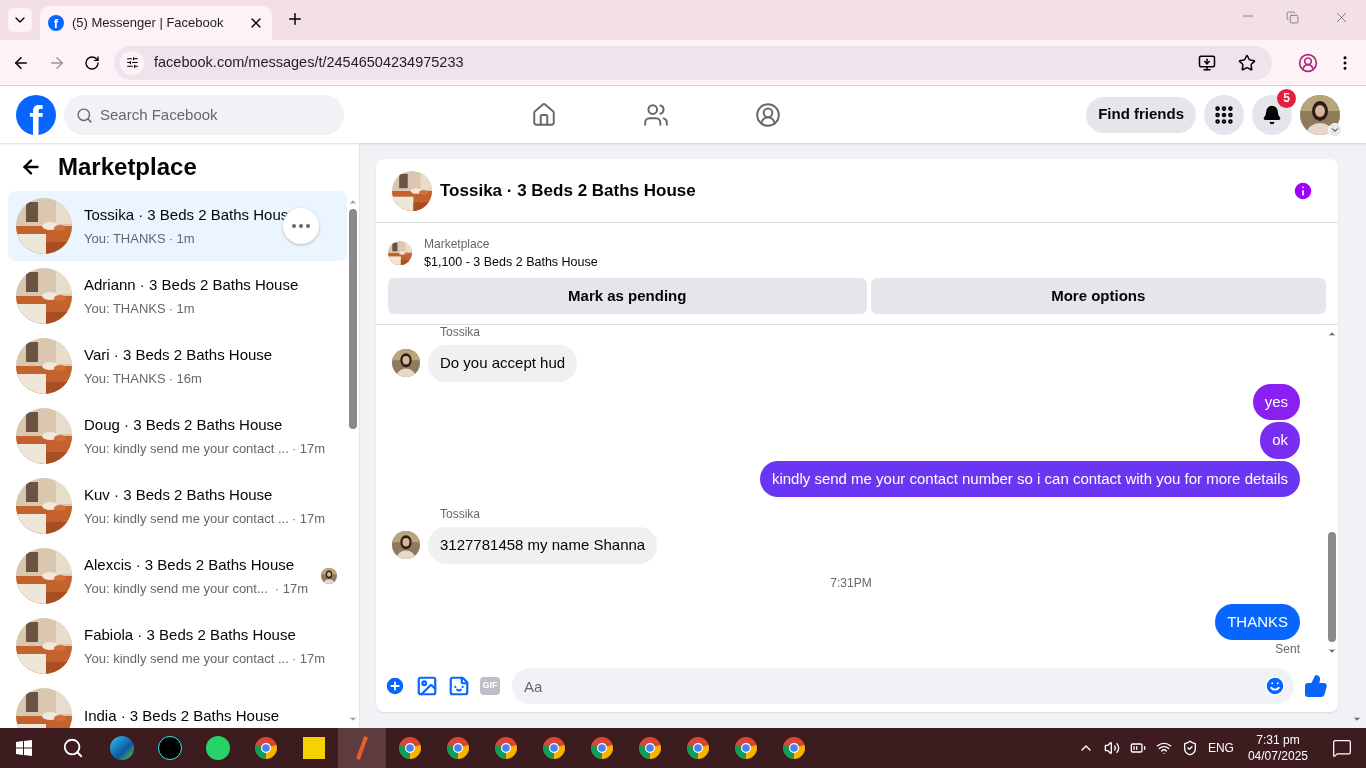 Image resolution: width=1366 pixels, height=768 pixels. What do you see at coordinates (177, 296) in the screenshot?
I see `conversation-item: Adriann · 3 Beds 2 Baths House You: THANKS · 1m` at bounding box center [177, 296].